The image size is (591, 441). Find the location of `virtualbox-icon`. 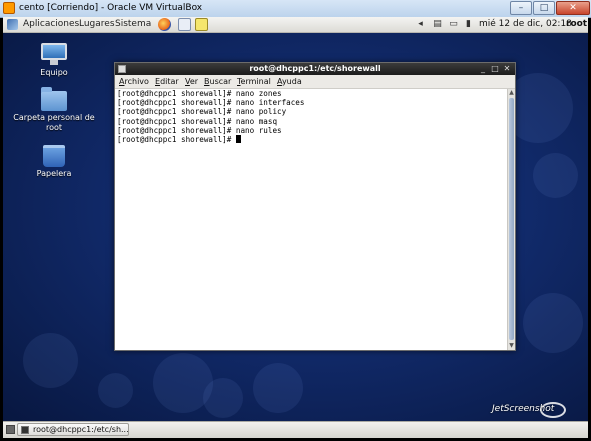

virtualbox-icon is located at coordinates (9, 8).